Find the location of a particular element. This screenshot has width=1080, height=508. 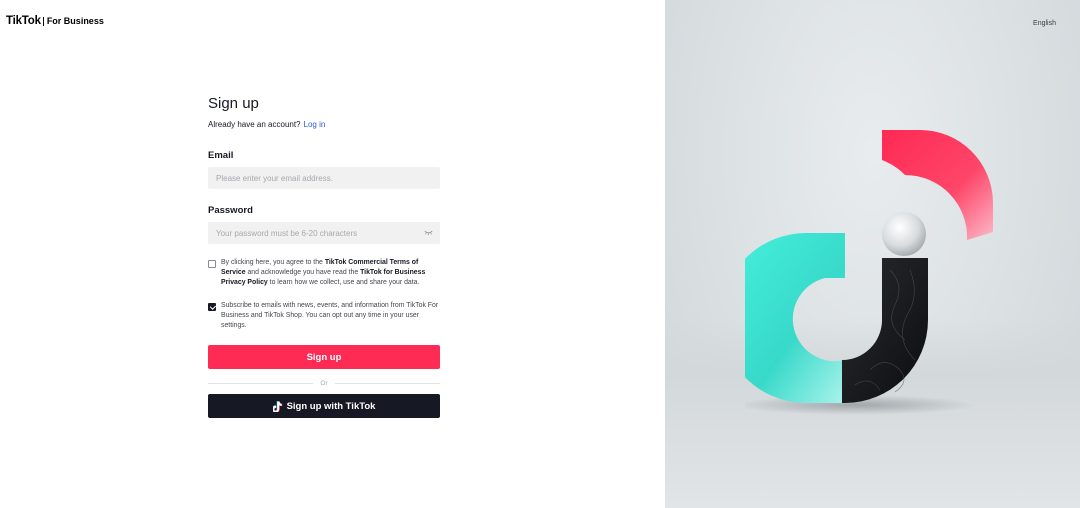

eye-off-icon is located at coordinates (428, 232).